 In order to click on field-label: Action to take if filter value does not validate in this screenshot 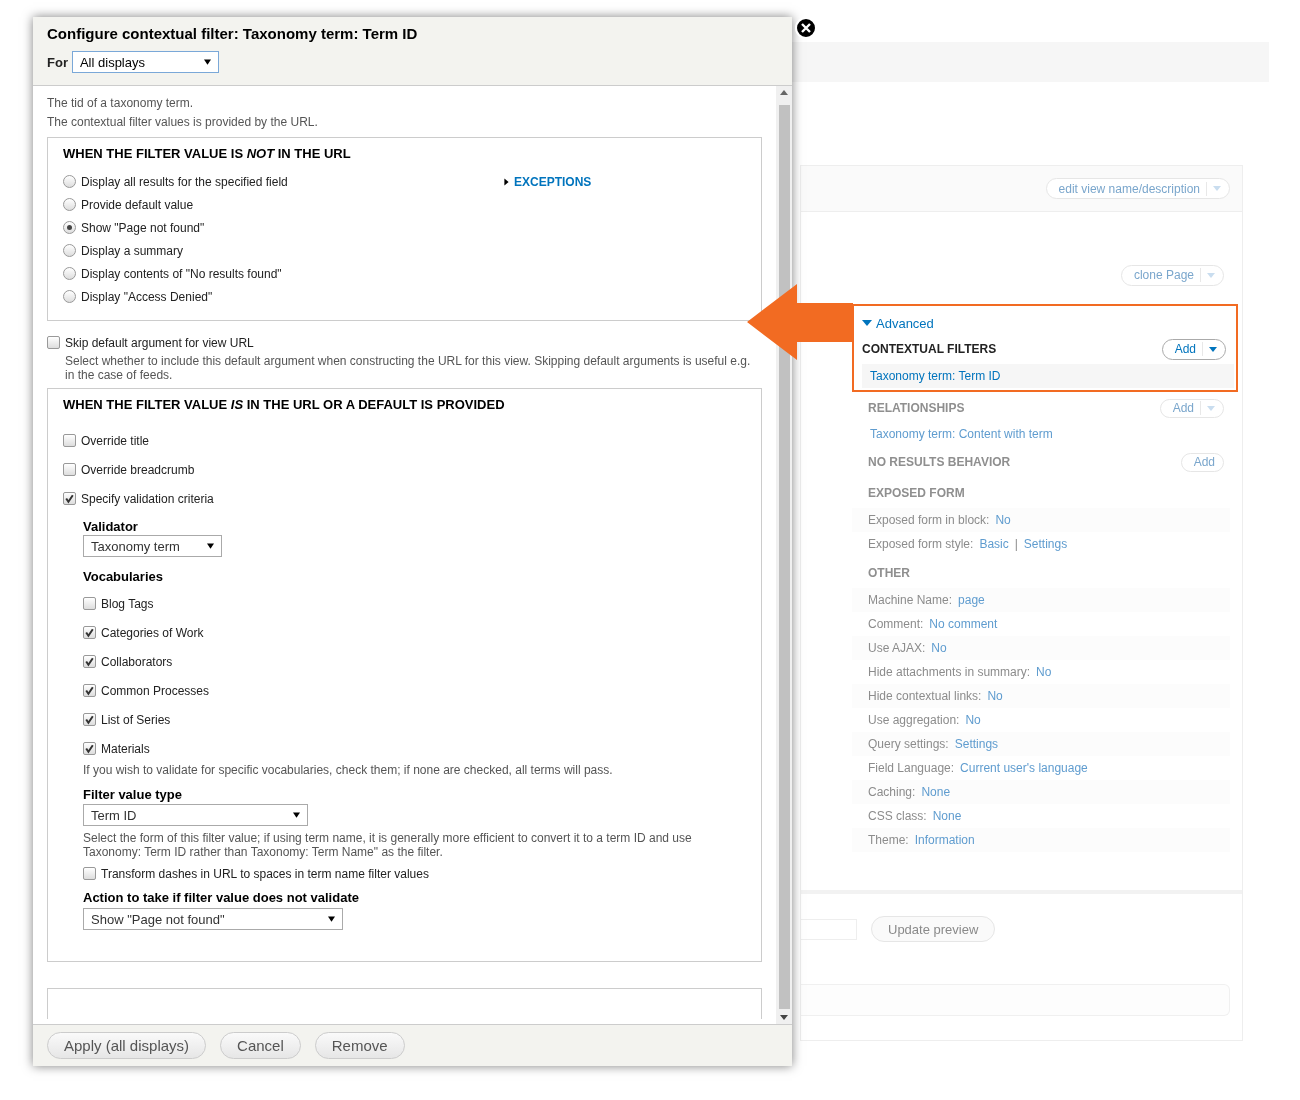, I will do `click(221, 898)`.